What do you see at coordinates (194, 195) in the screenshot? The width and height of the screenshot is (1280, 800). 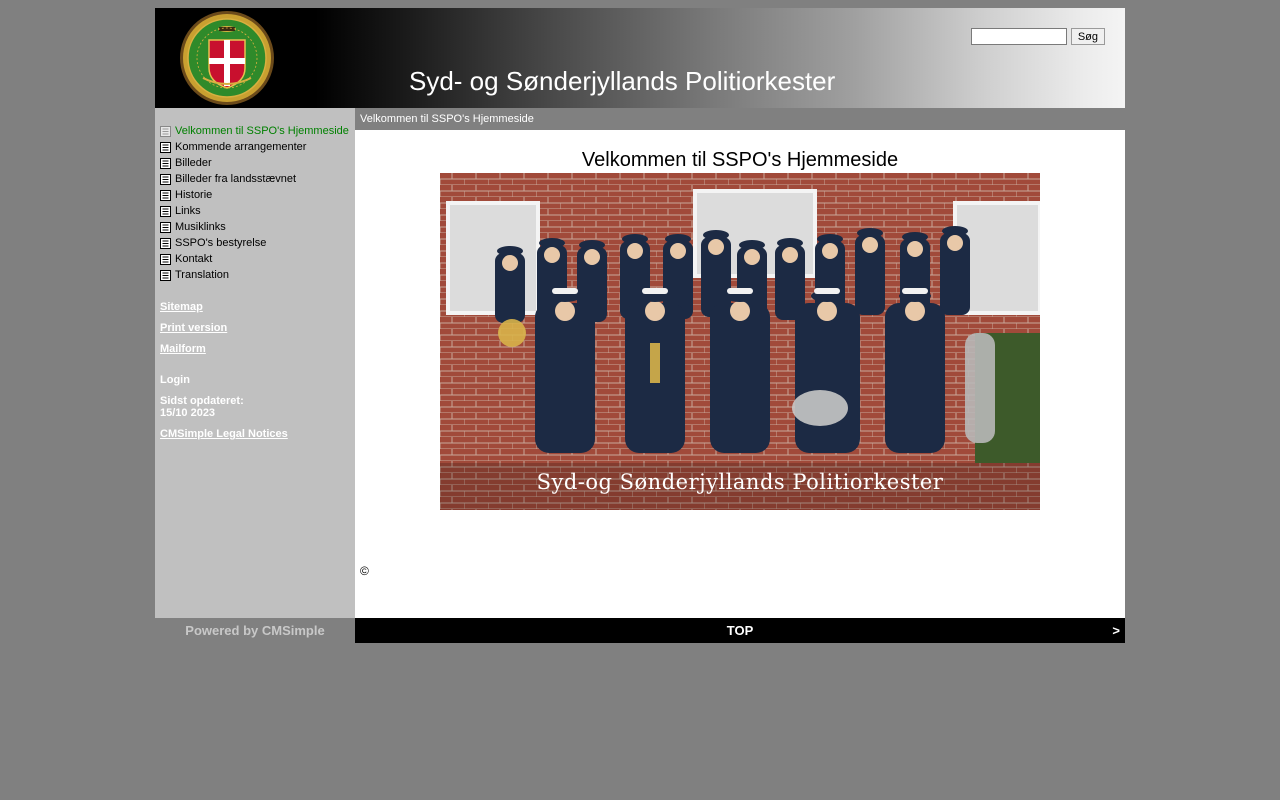 I see `nav-label: Historie` at bounding box center [194, 195].